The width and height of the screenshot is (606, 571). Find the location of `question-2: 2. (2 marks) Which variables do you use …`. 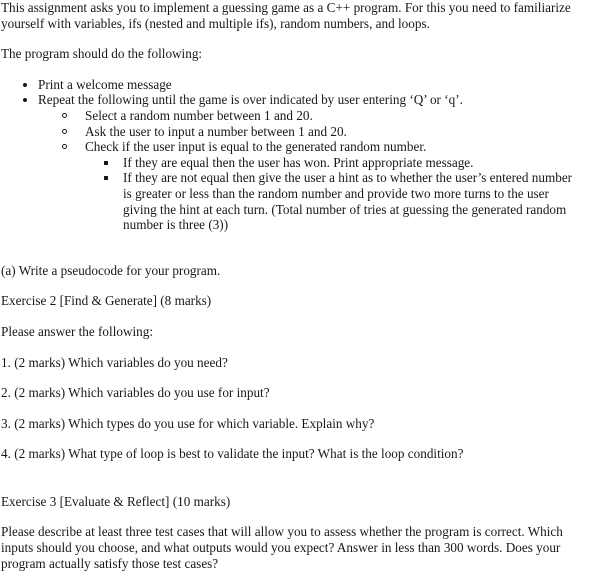

question-2: 2. (2 marks) Which variables do you use … is located at coordinates (135, 393).